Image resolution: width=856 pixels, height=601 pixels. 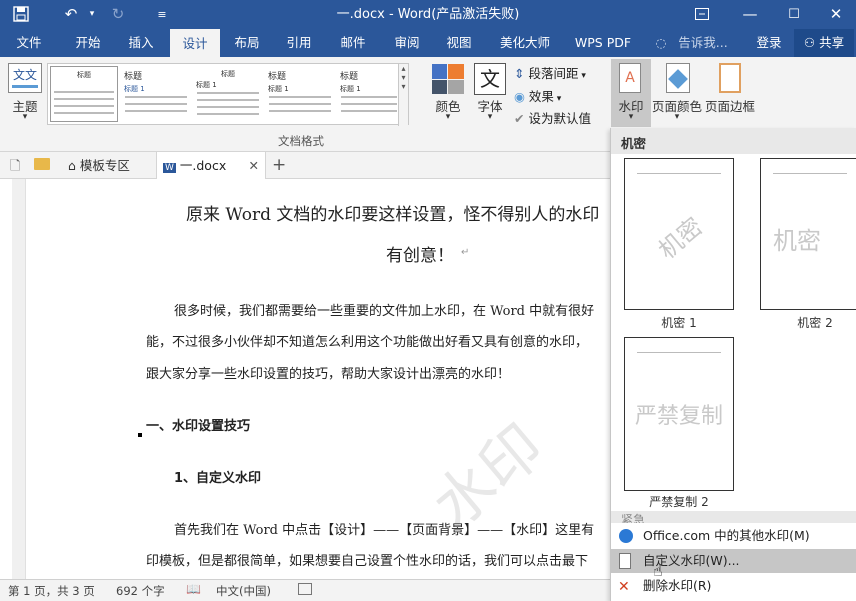 What do you see at coordinates (25, 117) in the screenshot?
I see `theme-dropdown-icon: ▾` at bounding box center [25, 117].